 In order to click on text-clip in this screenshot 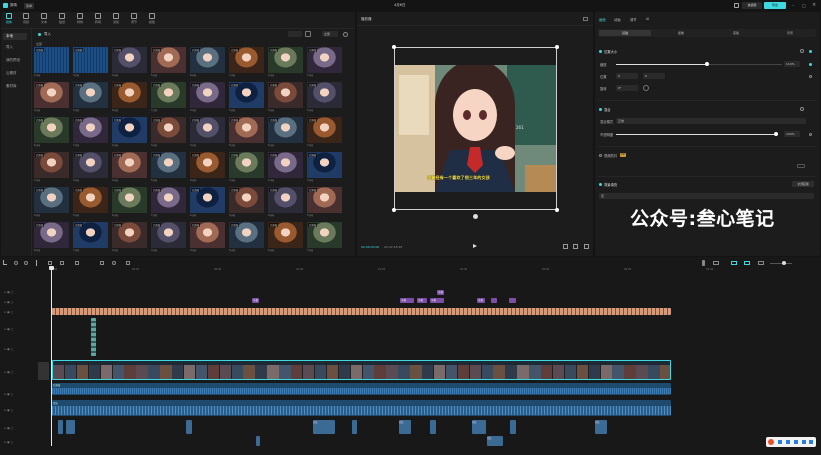, I will do `click(512, 300)`.